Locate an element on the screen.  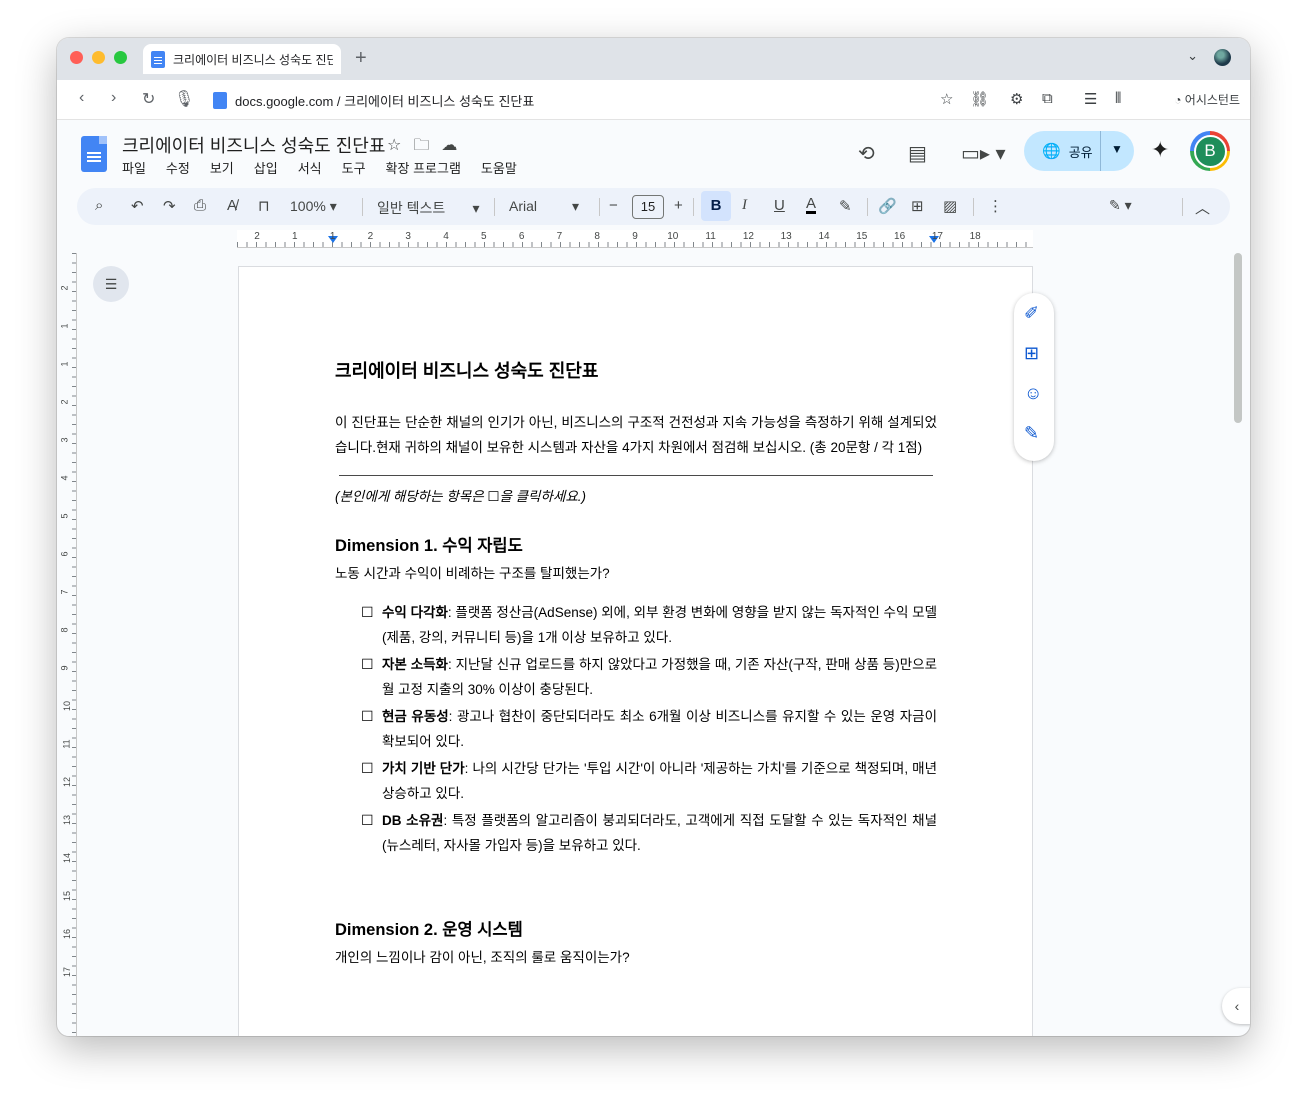
vertical-ruler: 2 1 1 2 3 4 5 6 7 8 9 10 11 12 13 14 15 16 17 is located at coordinates (68, 644).